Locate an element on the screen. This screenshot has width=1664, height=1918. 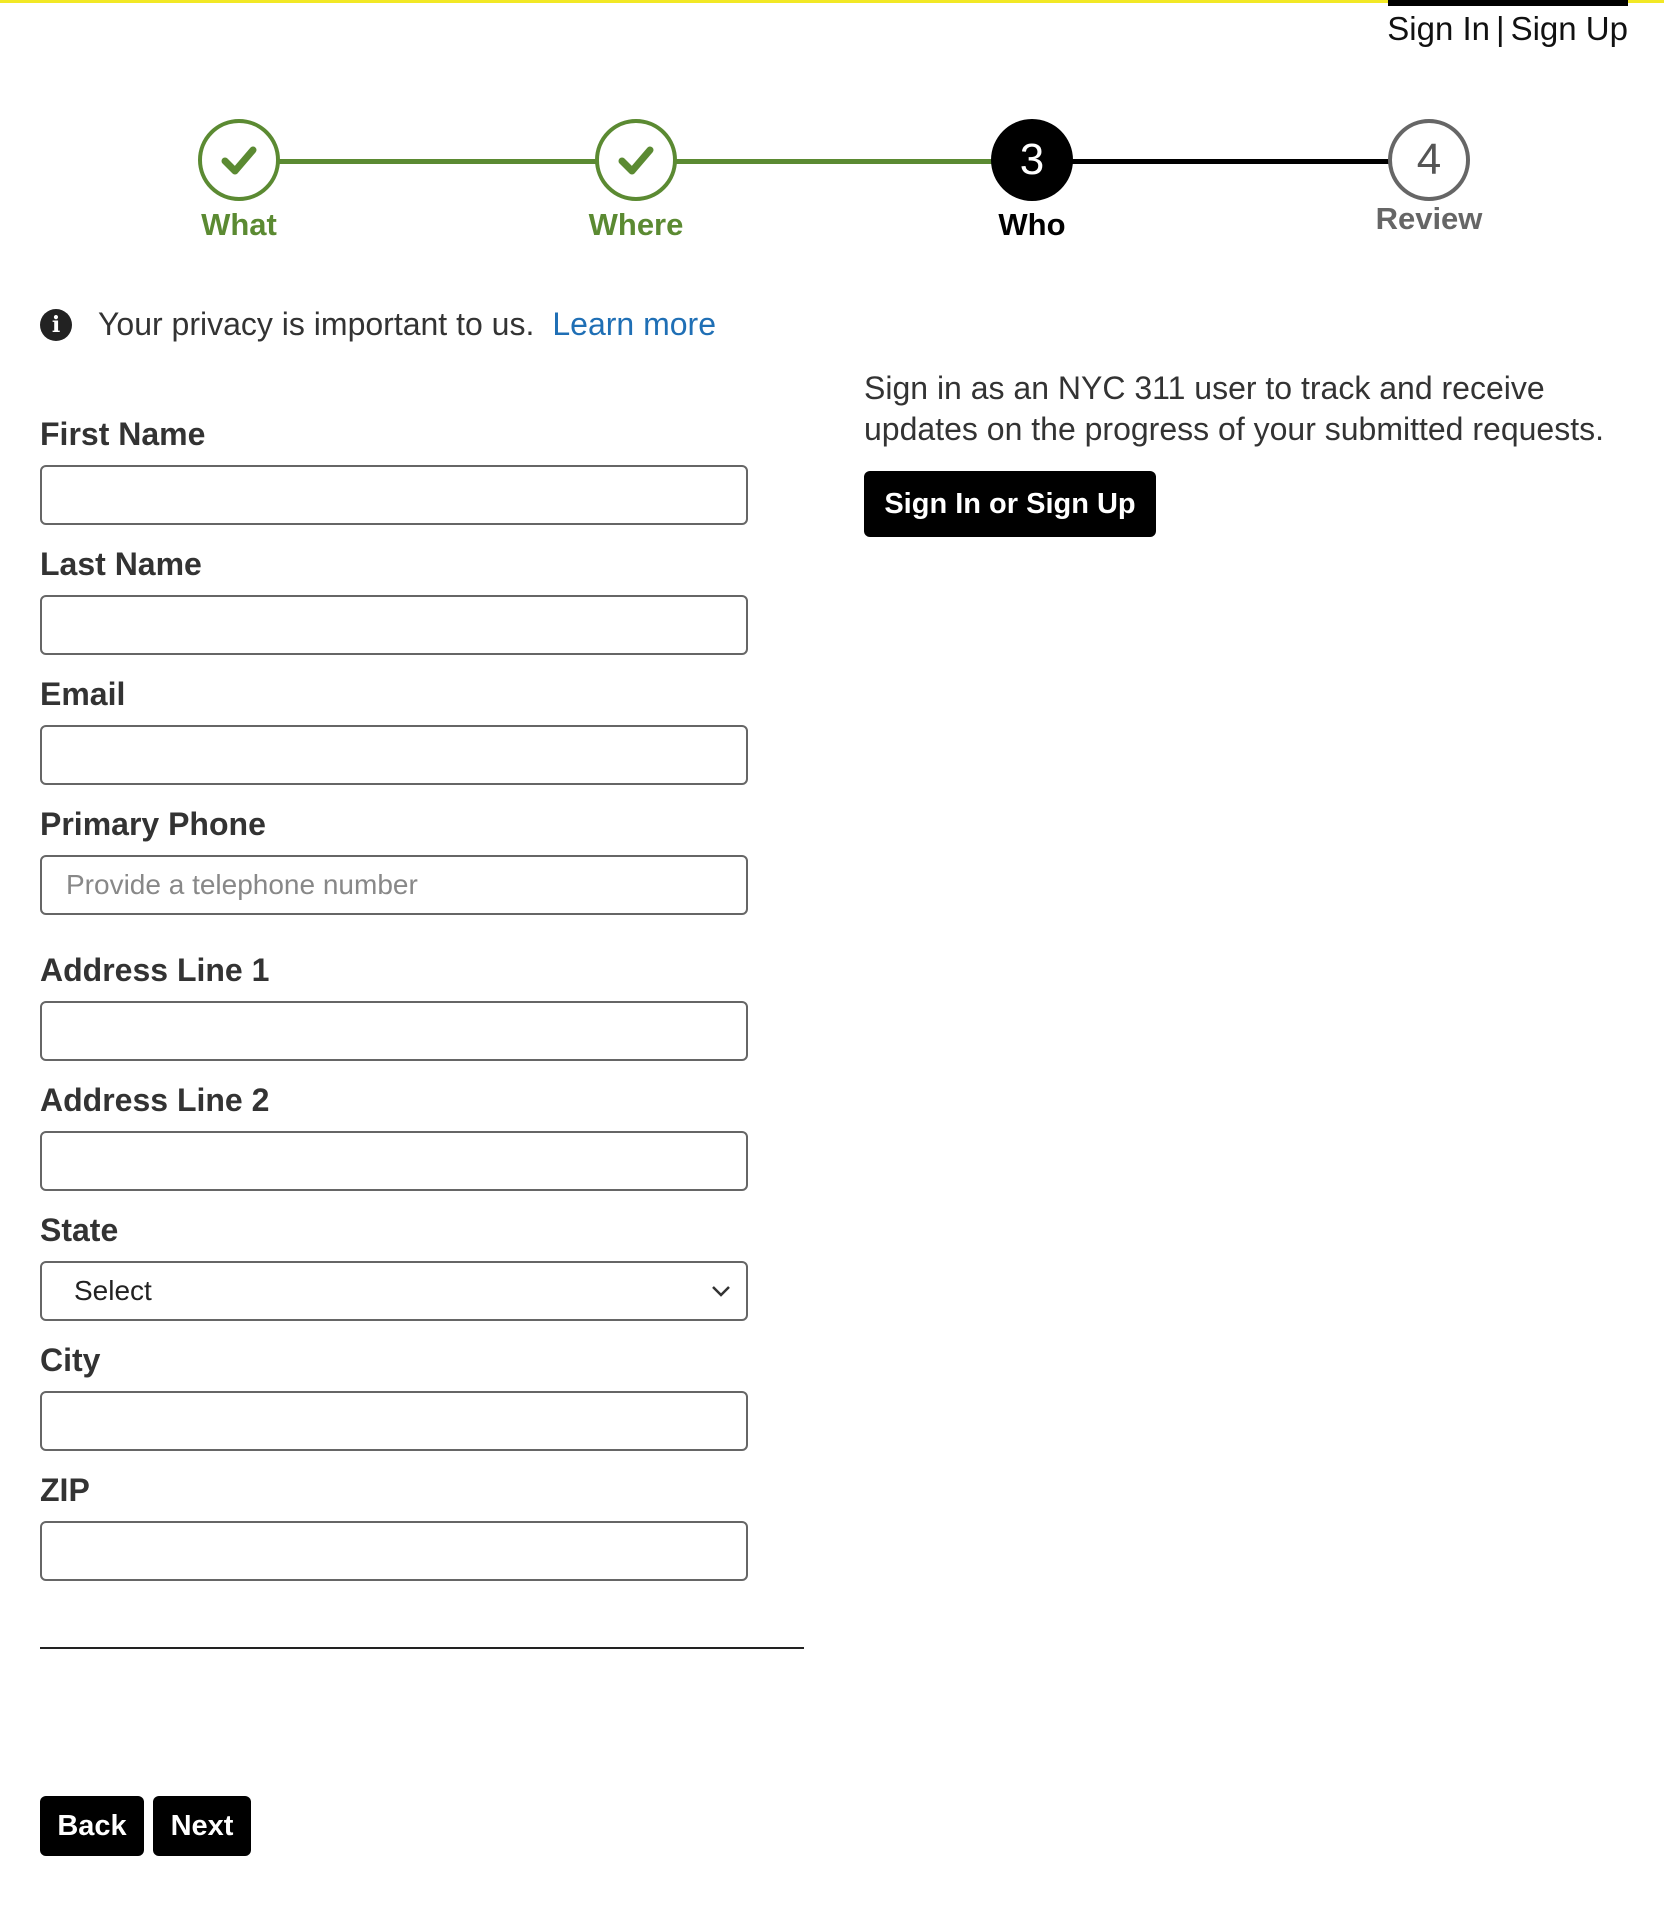
step-who-number: 3 is located at coordinates (1032, 159).